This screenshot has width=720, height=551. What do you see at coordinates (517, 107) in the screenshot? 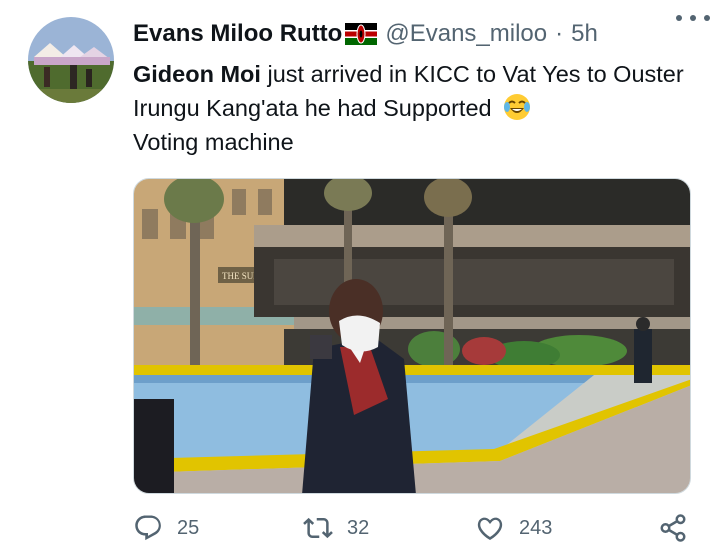
I see `face-with-tears-of-joy-icon` at bounding box center [517, 107].